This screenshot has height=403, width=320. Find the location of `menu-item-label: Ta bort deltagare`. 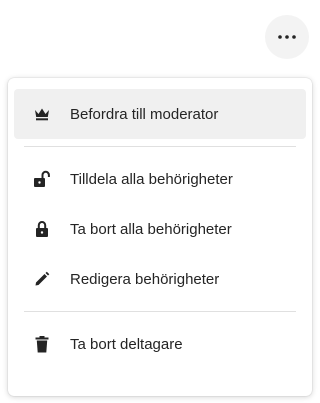

menu-item-label: Ta bort deltagare is located at coordinates (126, 344).